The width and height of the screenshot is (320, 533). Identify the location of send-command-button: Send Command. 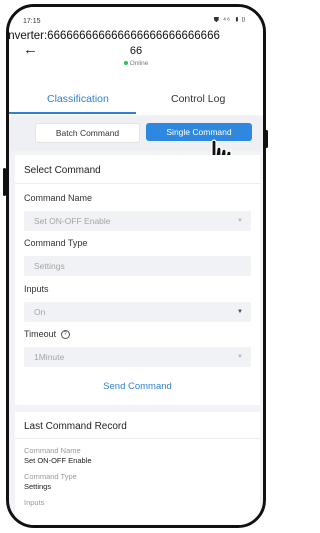
(137, 386).